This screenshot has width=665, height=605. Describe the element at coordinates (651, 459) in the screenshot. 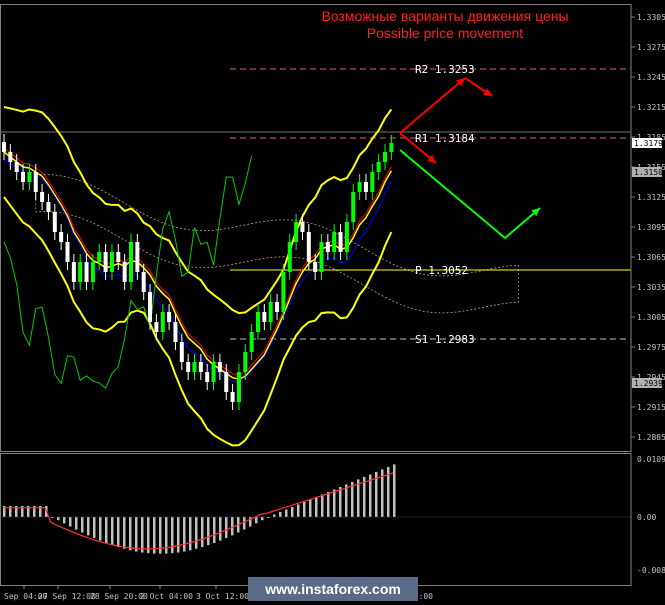

I see `osc-tick-label: 0.01094` at that location.